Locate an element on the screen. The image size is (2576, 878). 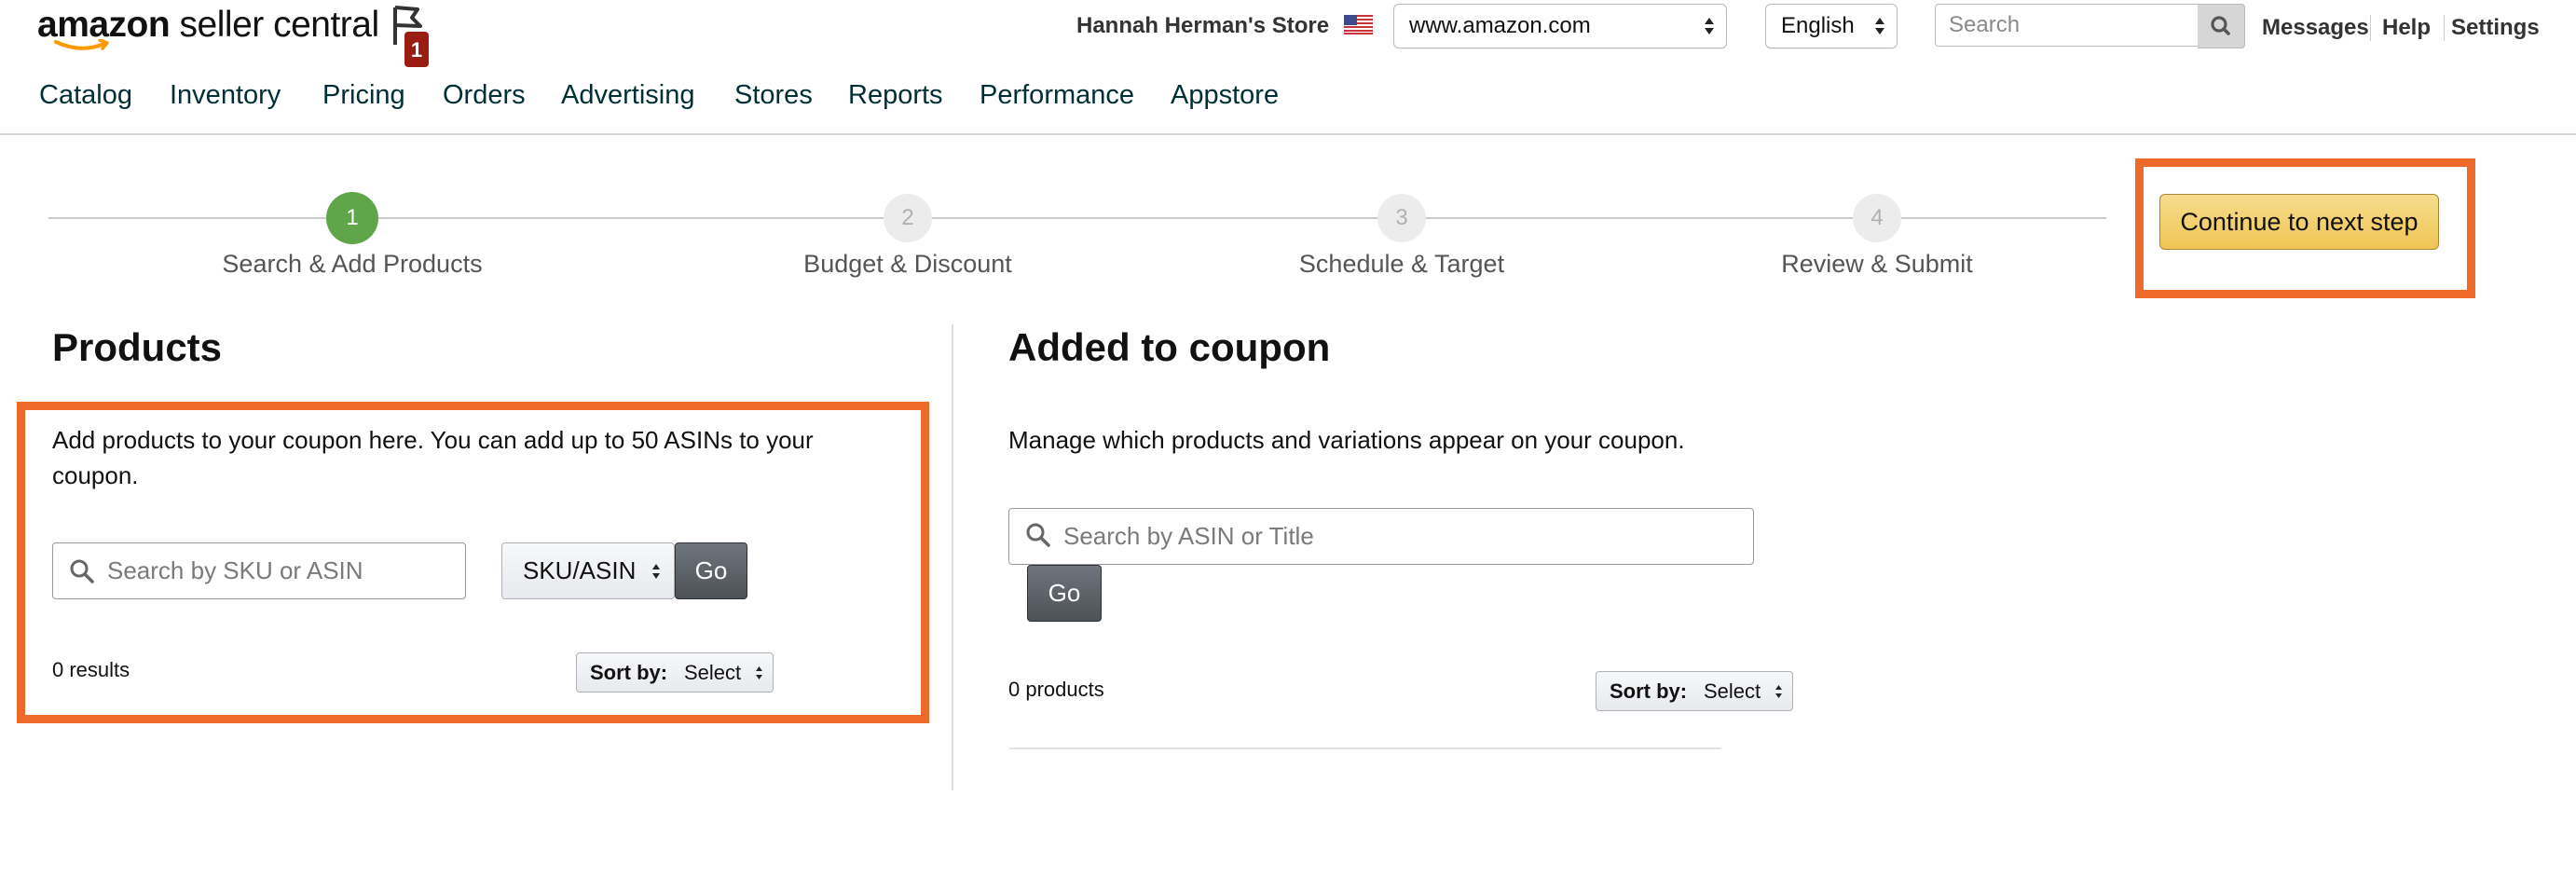
global-search-input is located at coordinates (2054, 25).